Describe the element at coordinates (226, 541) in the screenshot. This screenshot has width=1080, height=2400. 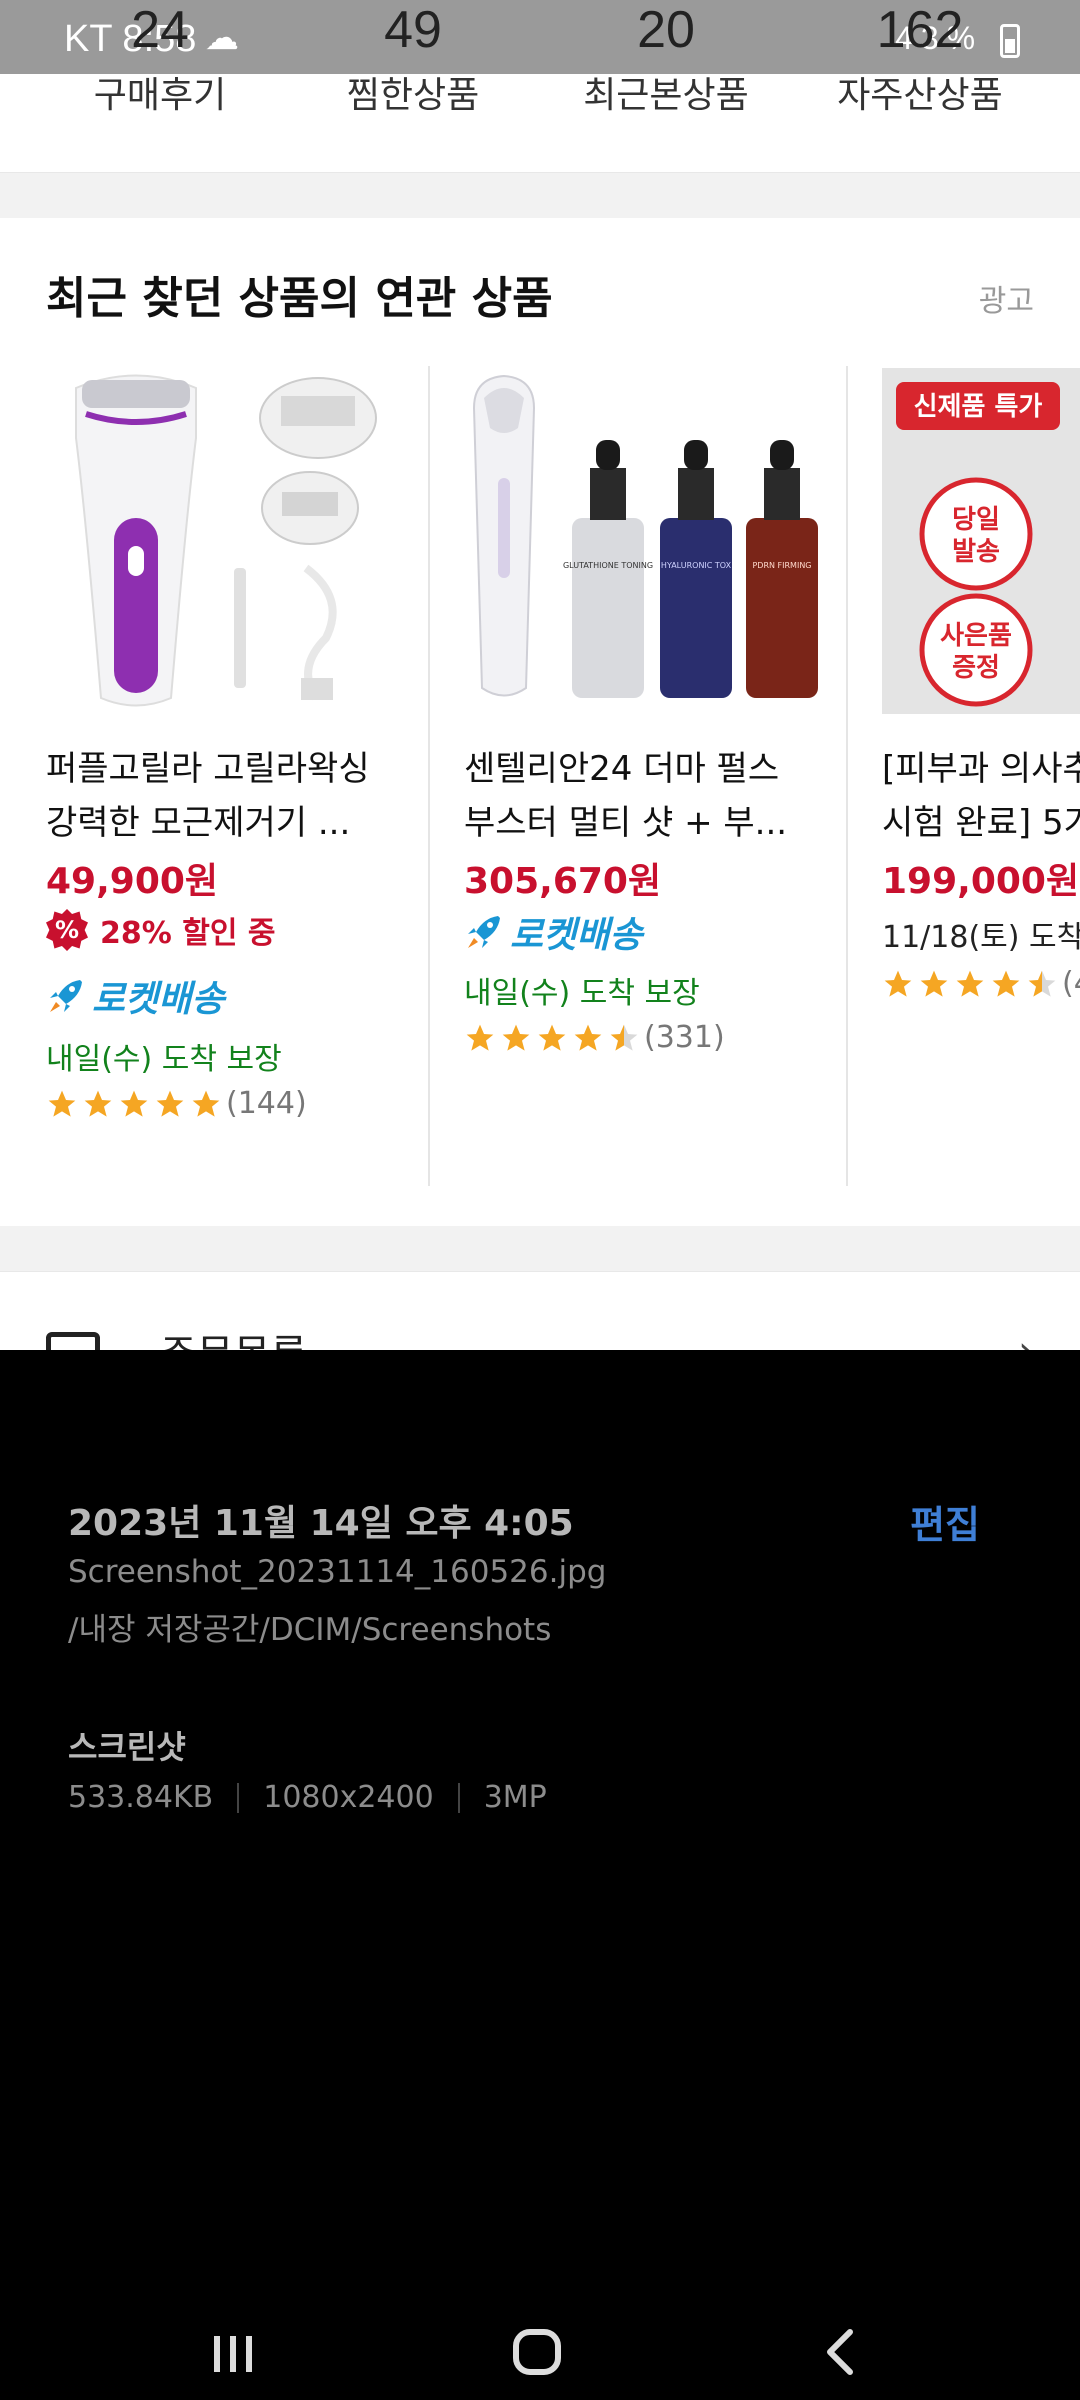
I see `product-image` at that location.